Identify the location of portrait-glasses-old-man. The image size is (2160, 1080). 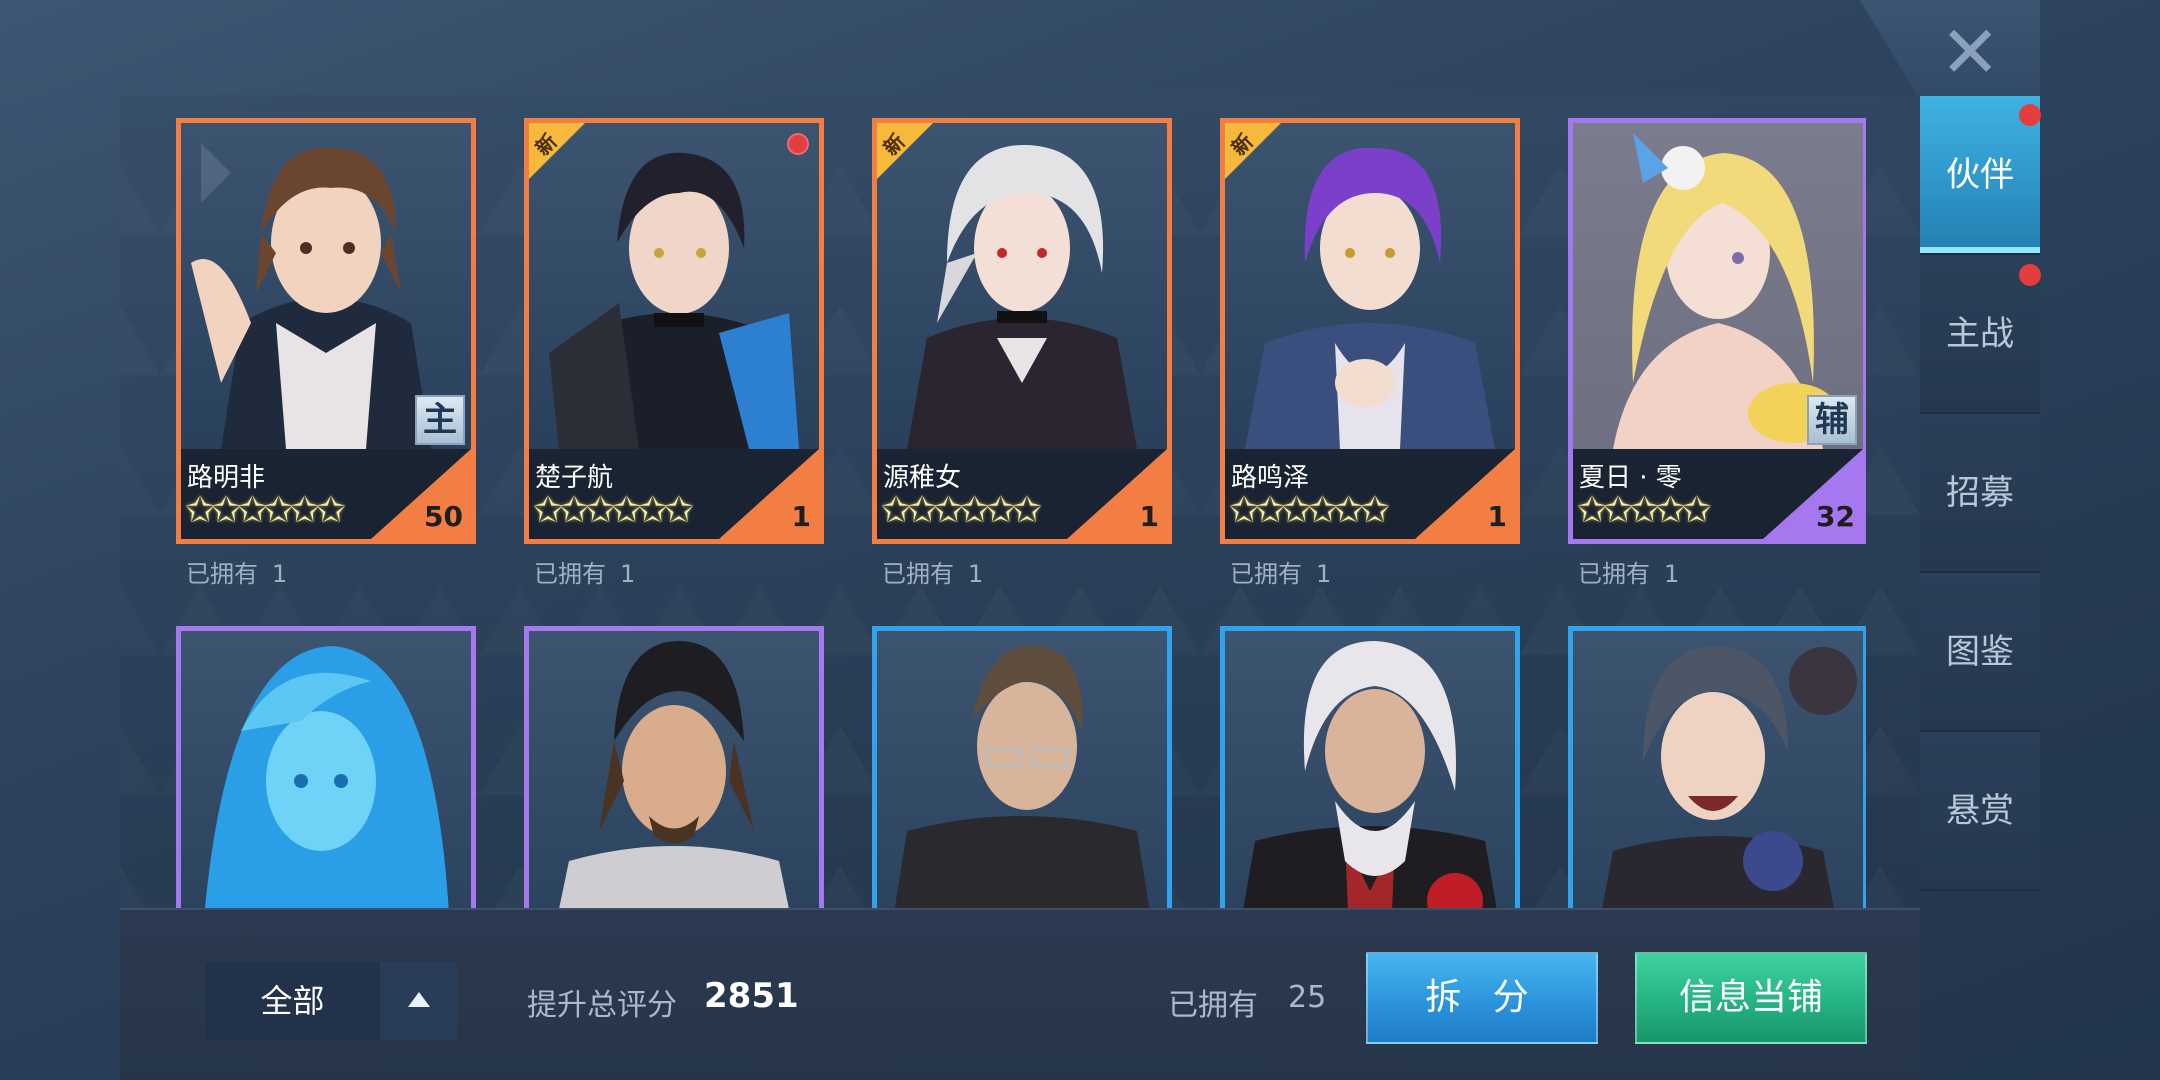
(1022, 776).